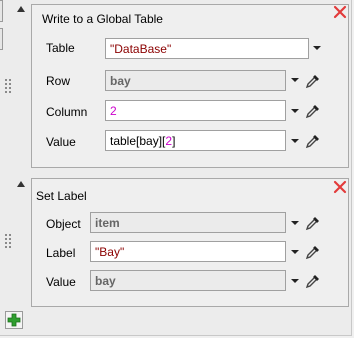 The image size is (354, 338). I want to click on add-icon, so click(14, 320).